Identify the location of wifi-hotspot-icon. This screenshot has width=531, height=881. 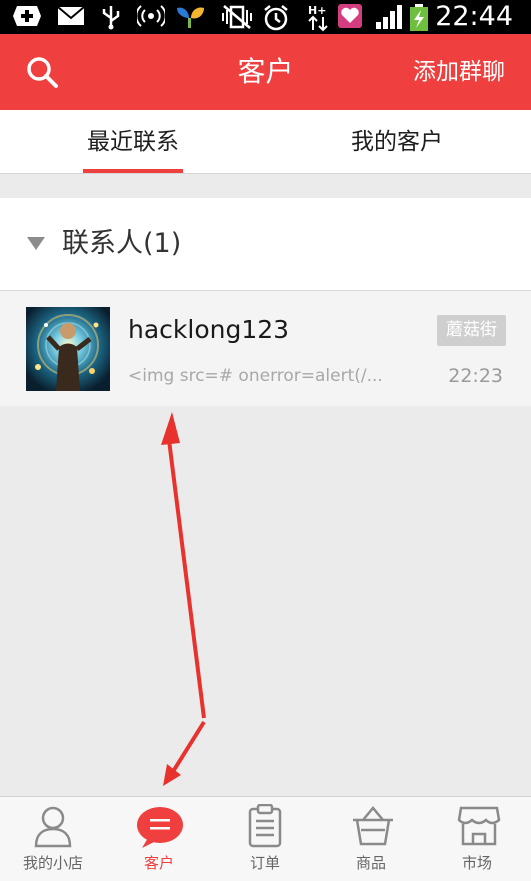
(151, 16).